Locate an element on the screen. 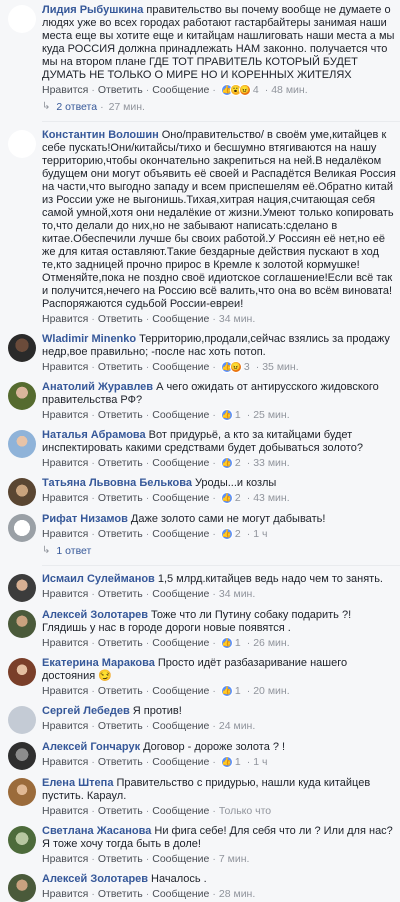  comment-time: 34 мин. is located at coordinates (237, 319).